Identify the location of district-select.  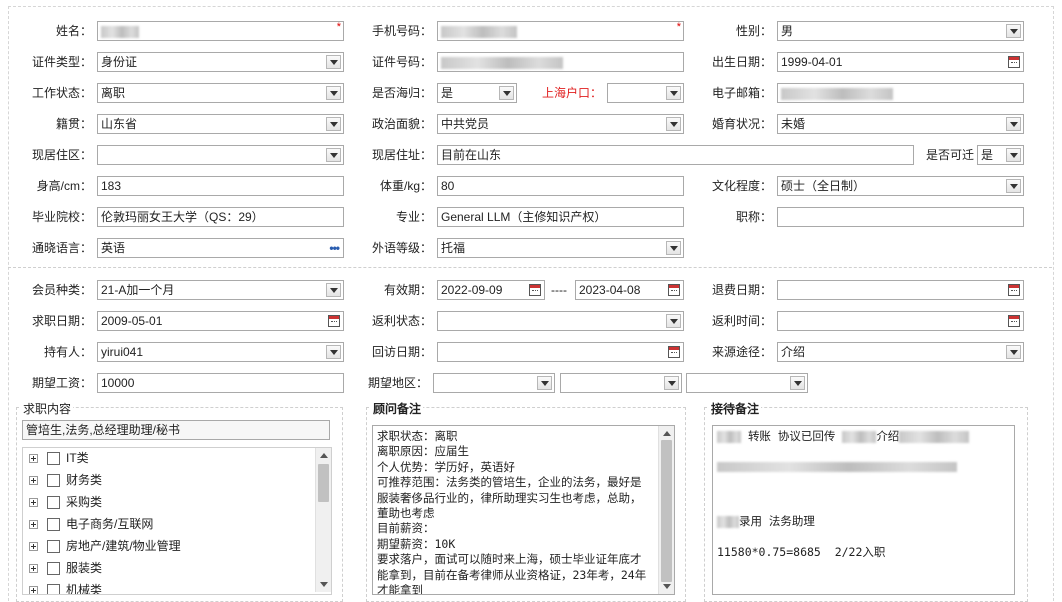
(220, 155).